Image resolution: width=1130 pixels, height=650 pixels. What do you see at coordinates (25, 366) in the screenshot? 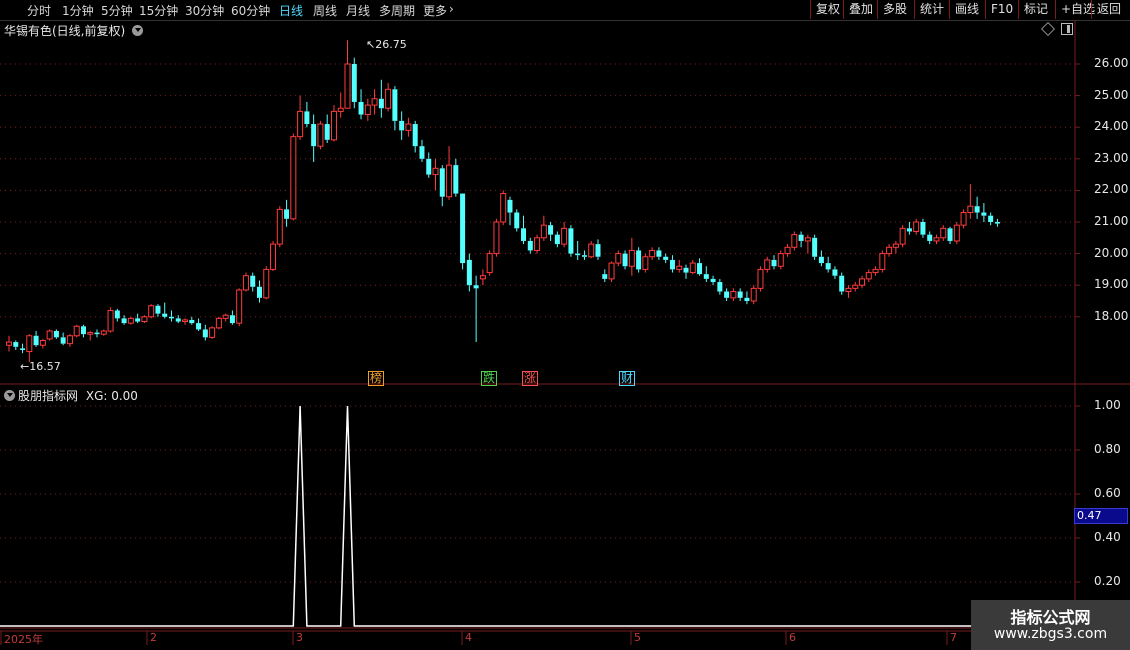
I see `arrow-icon: ←` at bounding box center [25, 366].